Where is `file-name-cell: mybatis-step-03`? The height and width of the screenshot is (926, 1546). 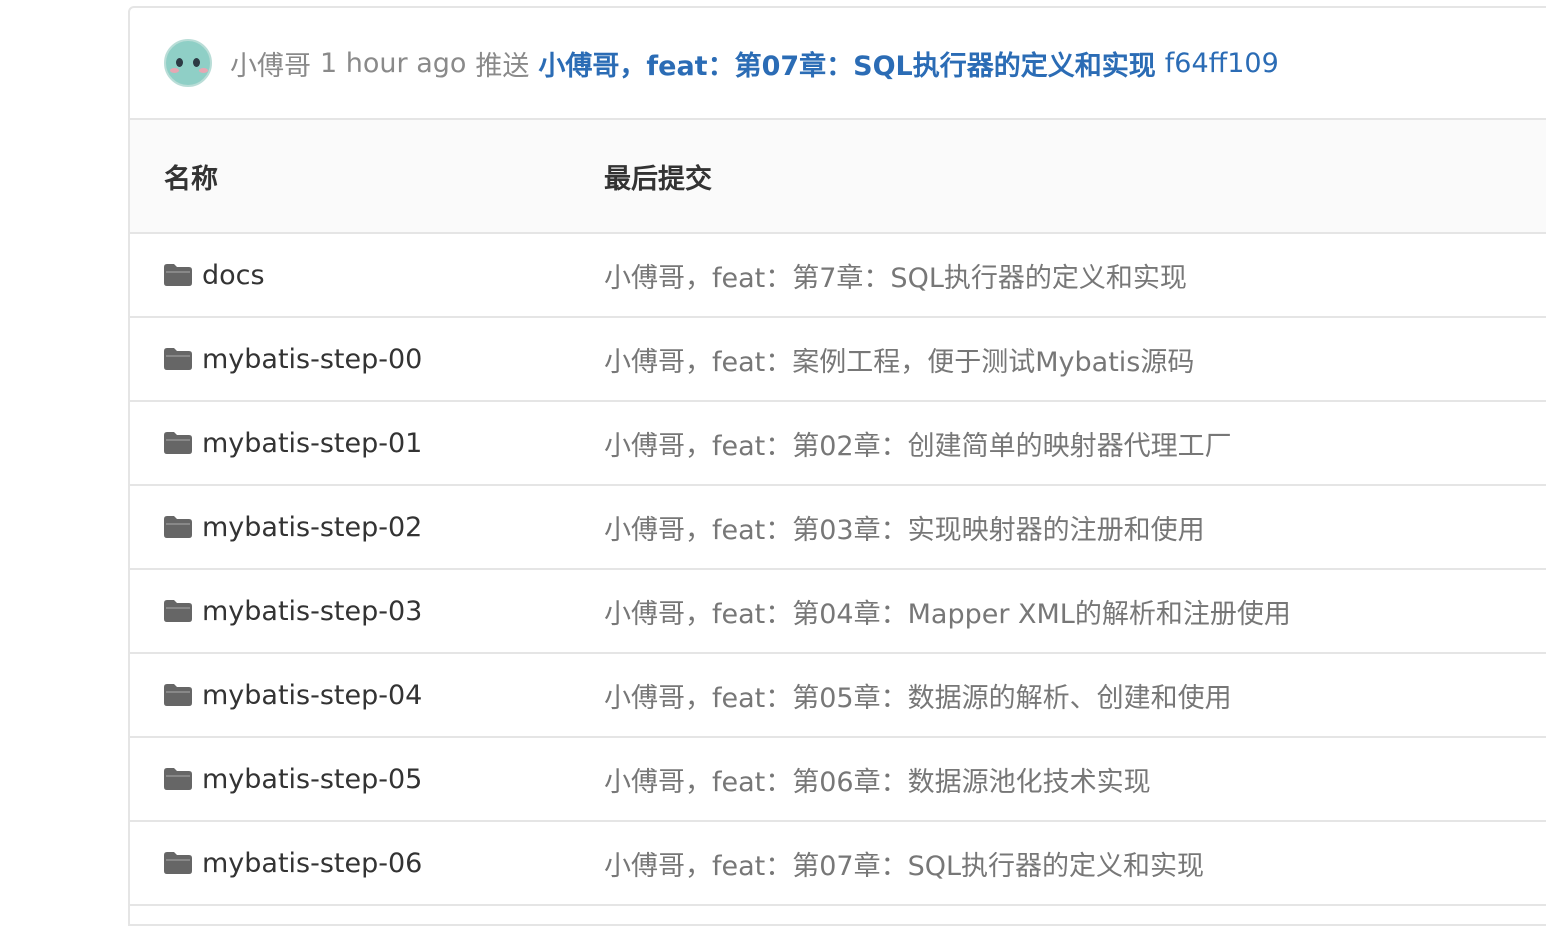 file-name-cell: mybatis-step-03 is located at coordinates (367, 611).